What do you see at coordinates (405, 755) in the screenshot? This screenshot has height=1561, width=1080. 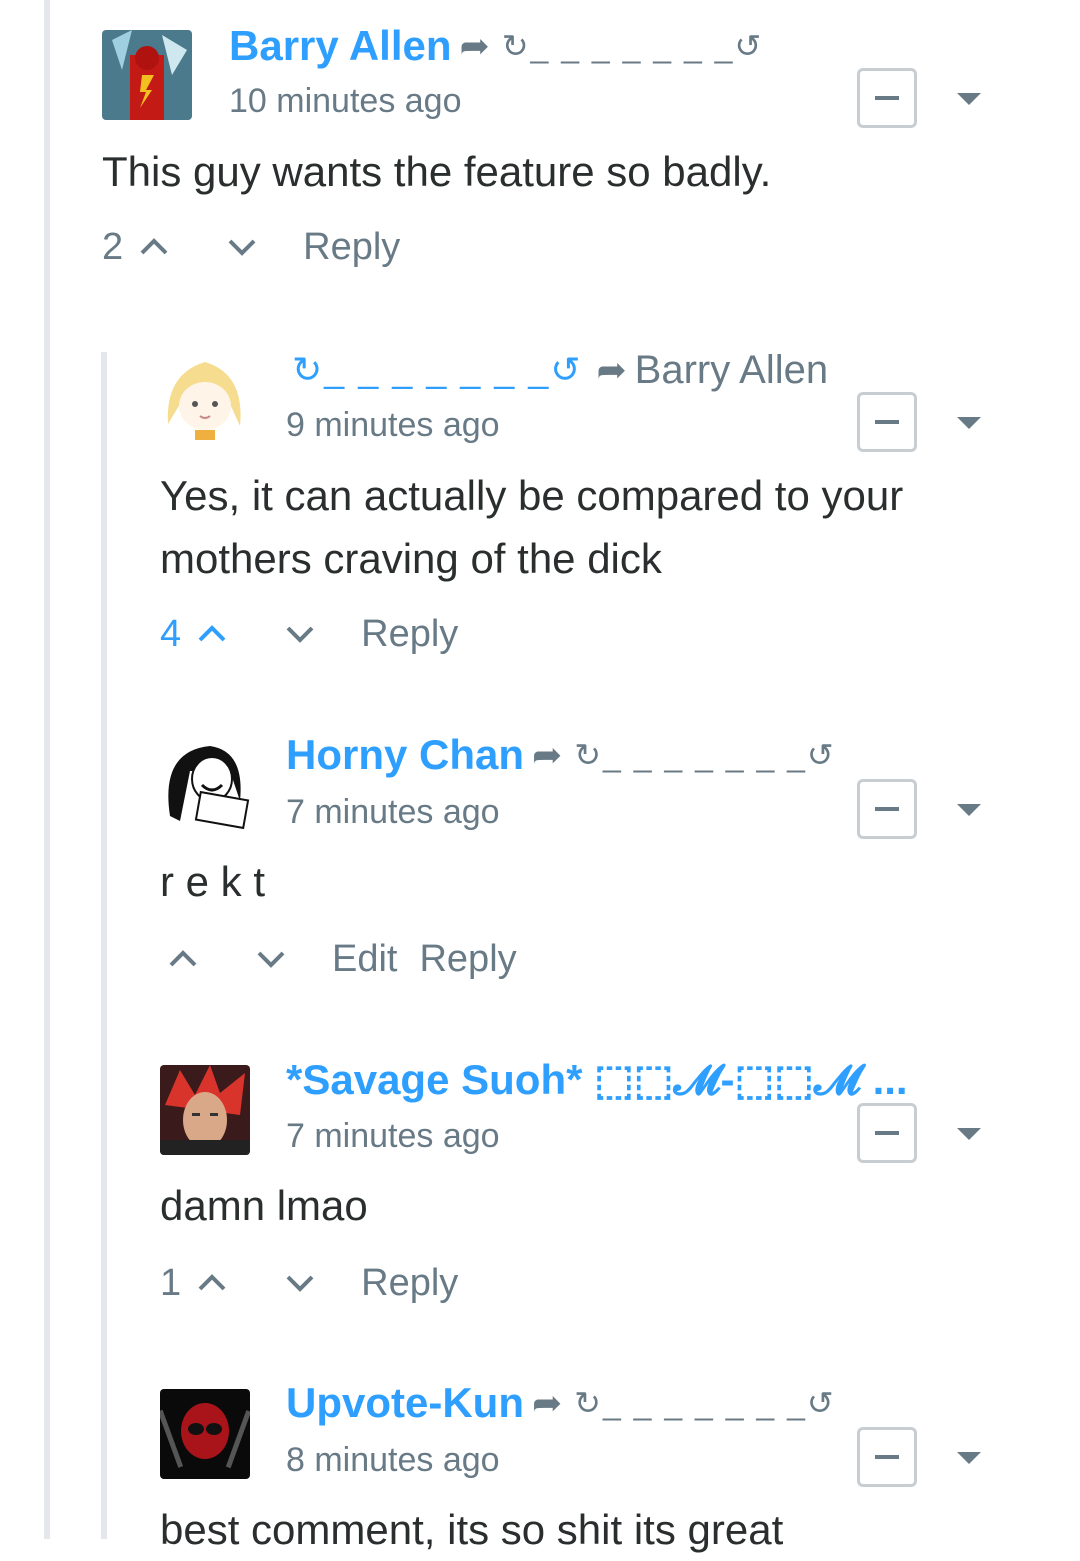 I see `author-name: Horny Chan` at bounding box center [405, 755].